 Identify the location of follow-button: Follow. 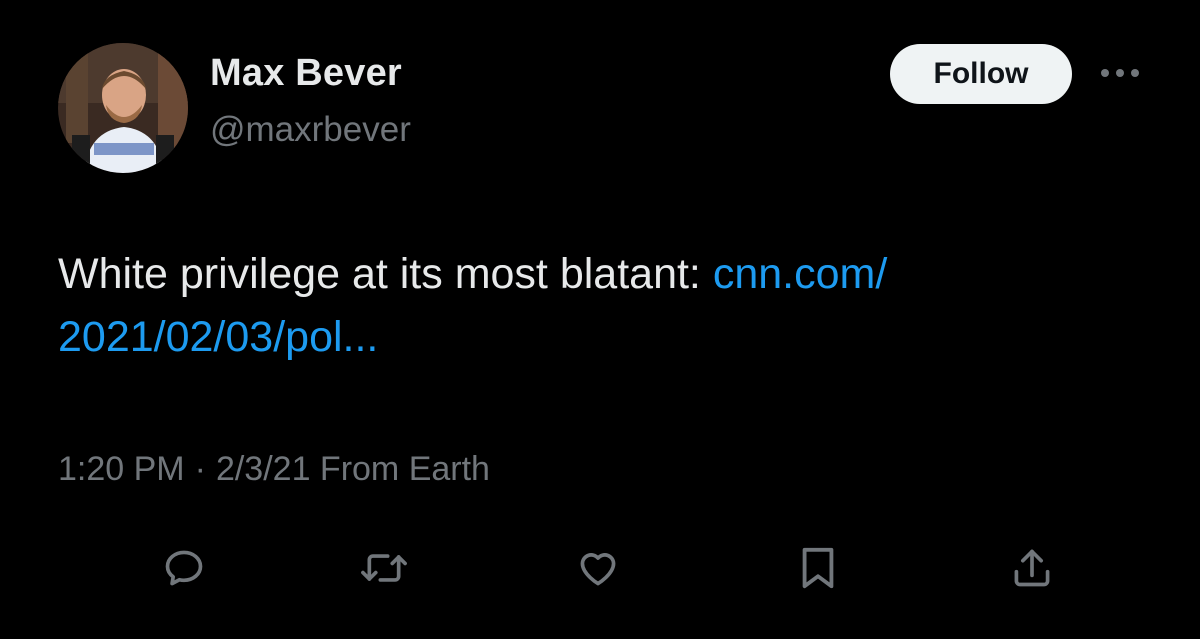
(981, 74).